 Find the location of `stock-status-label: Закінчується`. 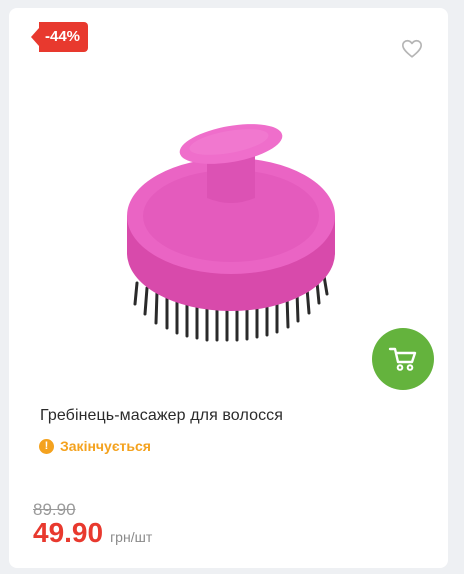

stock-status-label: Закінчується is located at coordinates (105, 446).